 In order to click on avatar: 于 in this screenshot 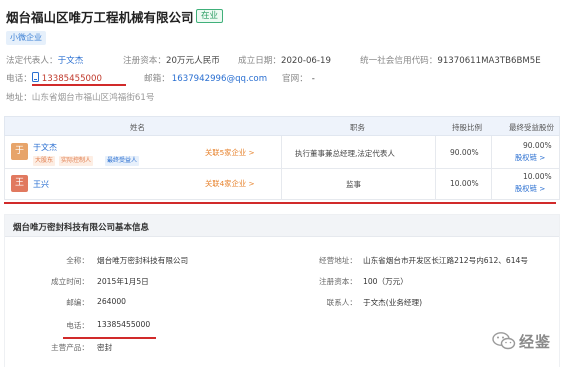, I will do `click(19, 151)`.